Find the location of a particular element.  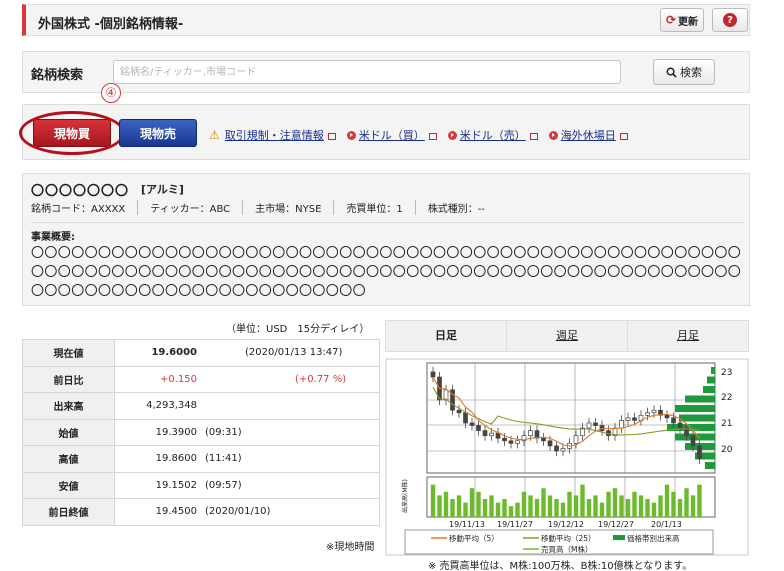

stock-trade-unit: 売買単位：1 is located at coordinates (381, 207).